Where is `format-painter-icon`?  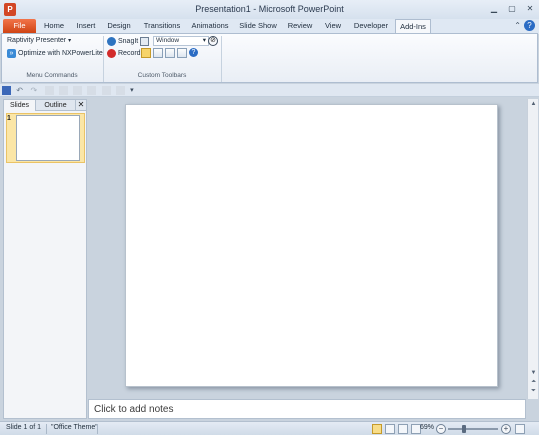
format-painter-icon is located at coordinates (106, 90).